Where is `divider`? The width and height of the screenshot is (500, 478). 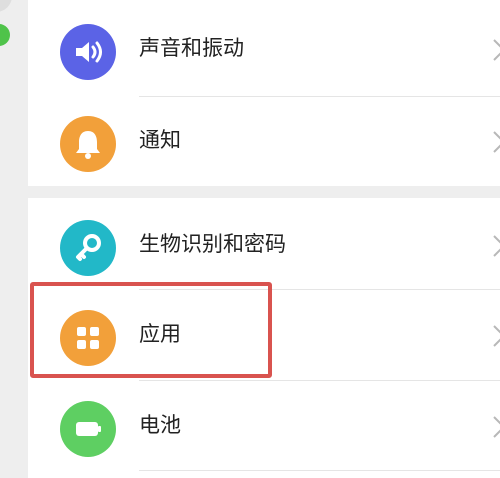
divider is located at coordinates (319, 470).